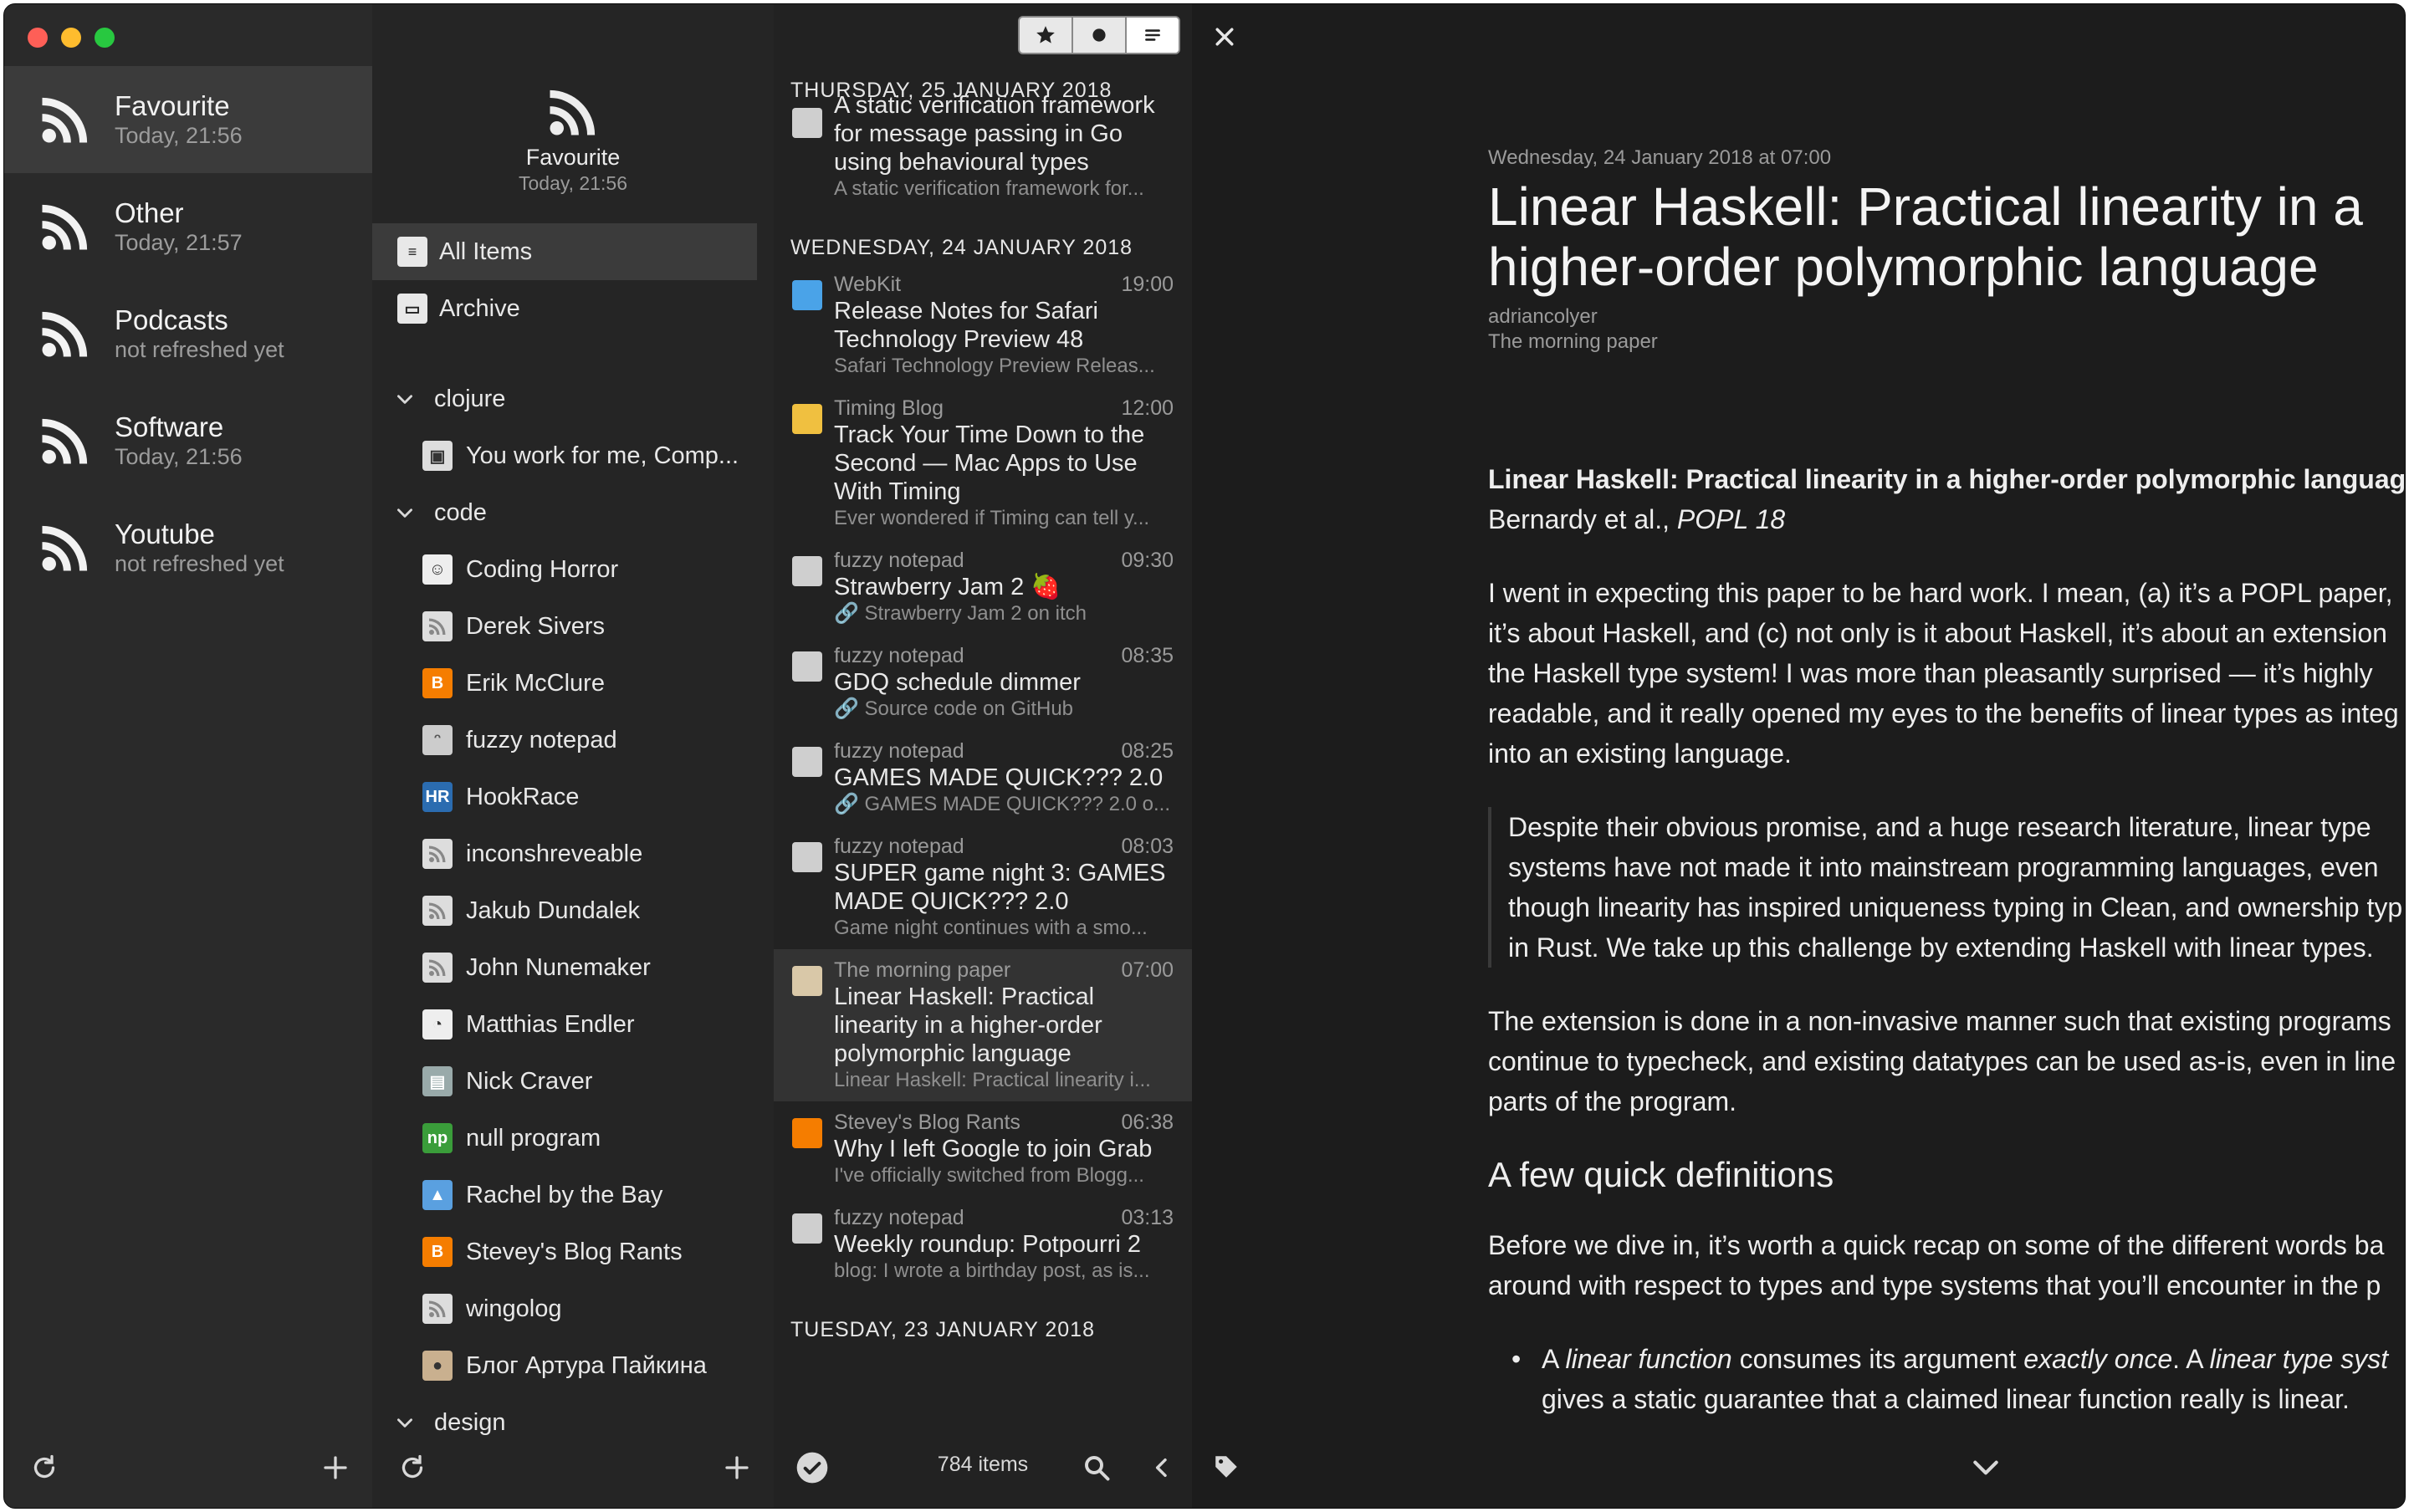 Image resolution: width=2409 pixels, height=1512 pixels. I want to click on refresh-icon, so click(44, 1468).